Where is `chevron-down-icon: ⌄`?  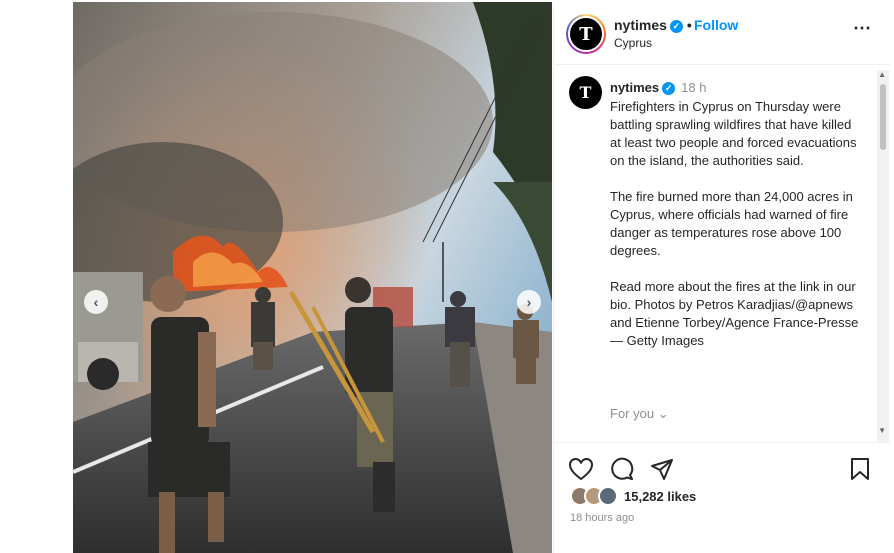 chevron-down-icon: ⌄ is located at coordinates (663, 413).